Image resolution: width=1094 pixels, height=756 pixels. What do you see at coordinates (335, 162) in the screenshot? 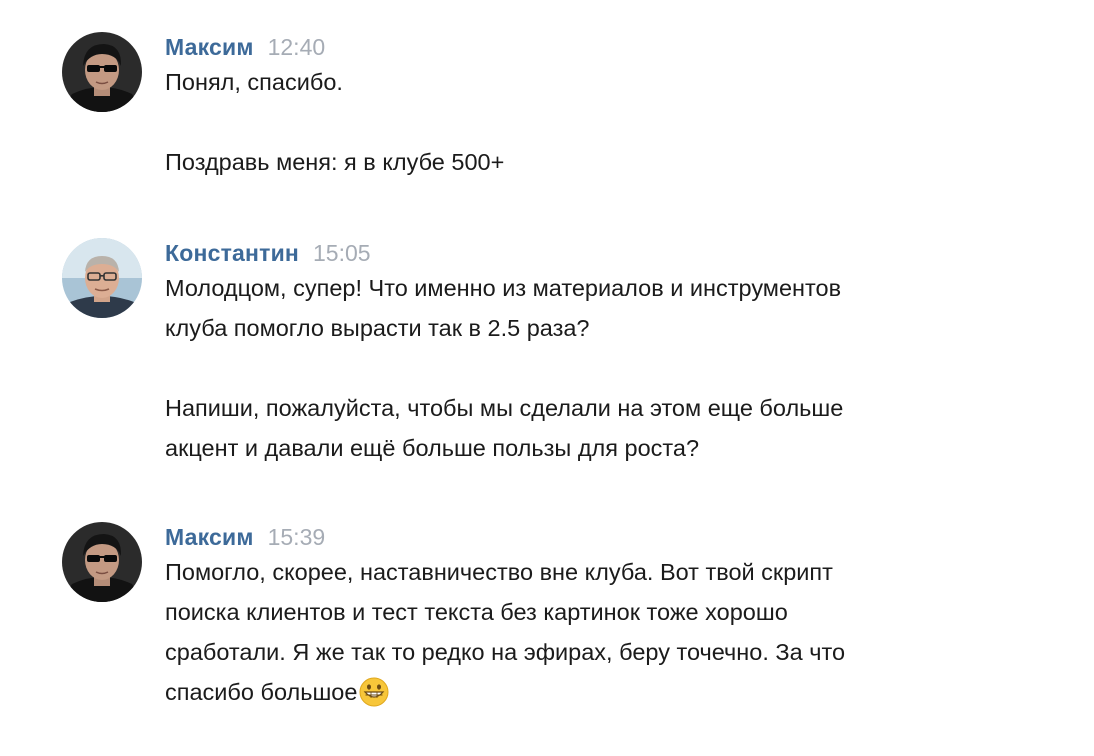
I see `message-line: Поздравь меня: я в клубе 500+` at bounding box center [335, 162].